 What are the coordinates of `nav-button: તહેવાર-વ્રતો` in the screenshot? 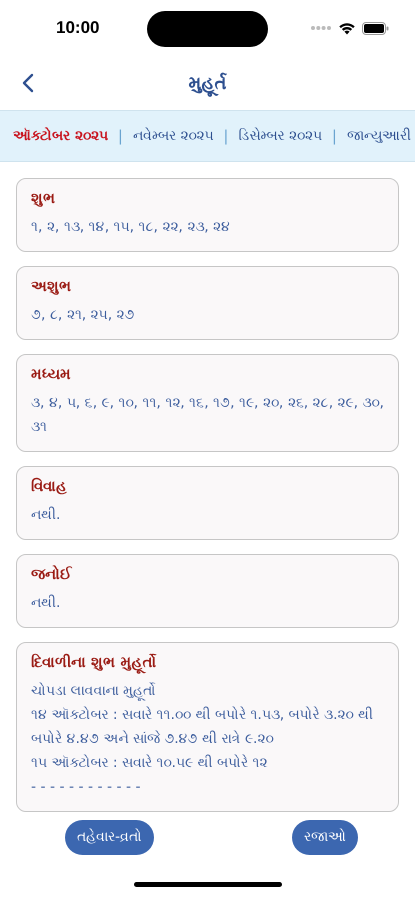 It's located at (109, 837).